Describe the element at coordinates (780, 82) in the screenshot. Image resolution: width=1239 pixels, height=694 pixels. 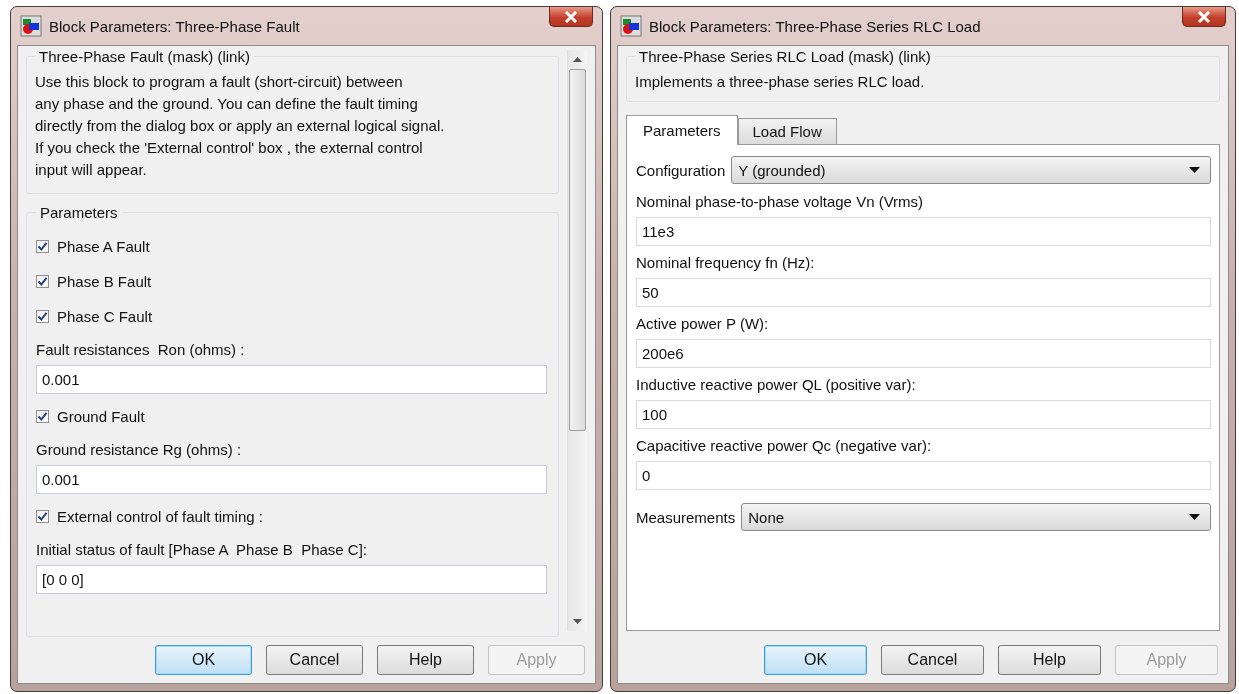
I see `description-text: Implements a three-phase series RLC load.` at that location.